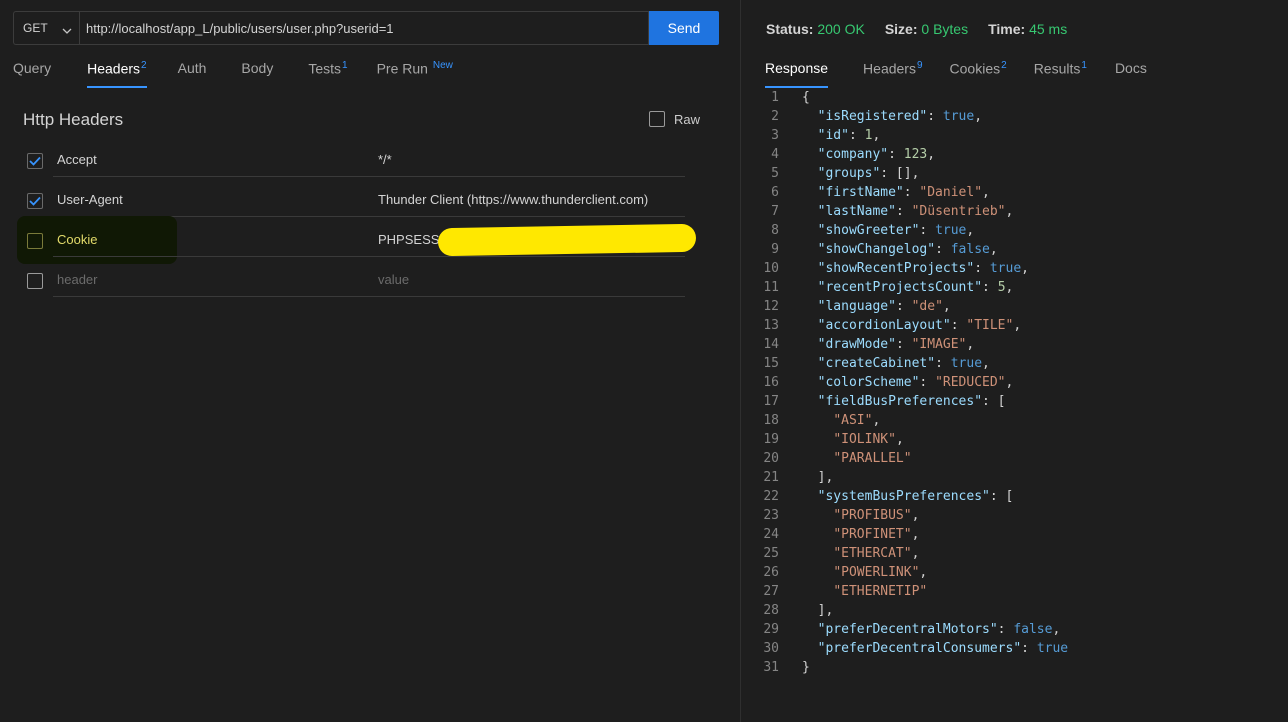 This screenshot has height=722, width=1288. What do you see at coordinates (775, 173) in the screenshot?
I see `line-number: 5` at bounding box center [775, 173].